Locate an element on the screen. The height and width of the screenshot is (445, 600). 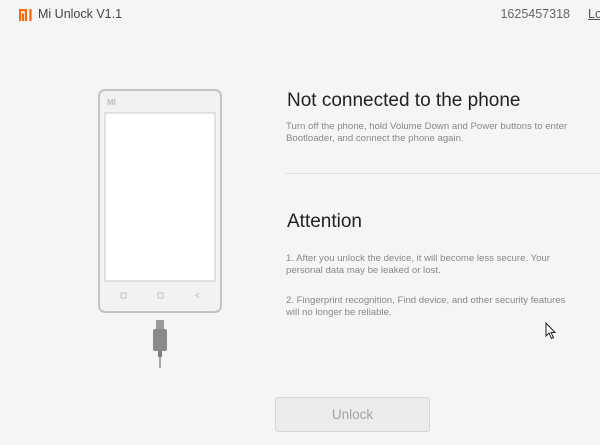
phone-illustration: MI is located at coordinates (160, 201).